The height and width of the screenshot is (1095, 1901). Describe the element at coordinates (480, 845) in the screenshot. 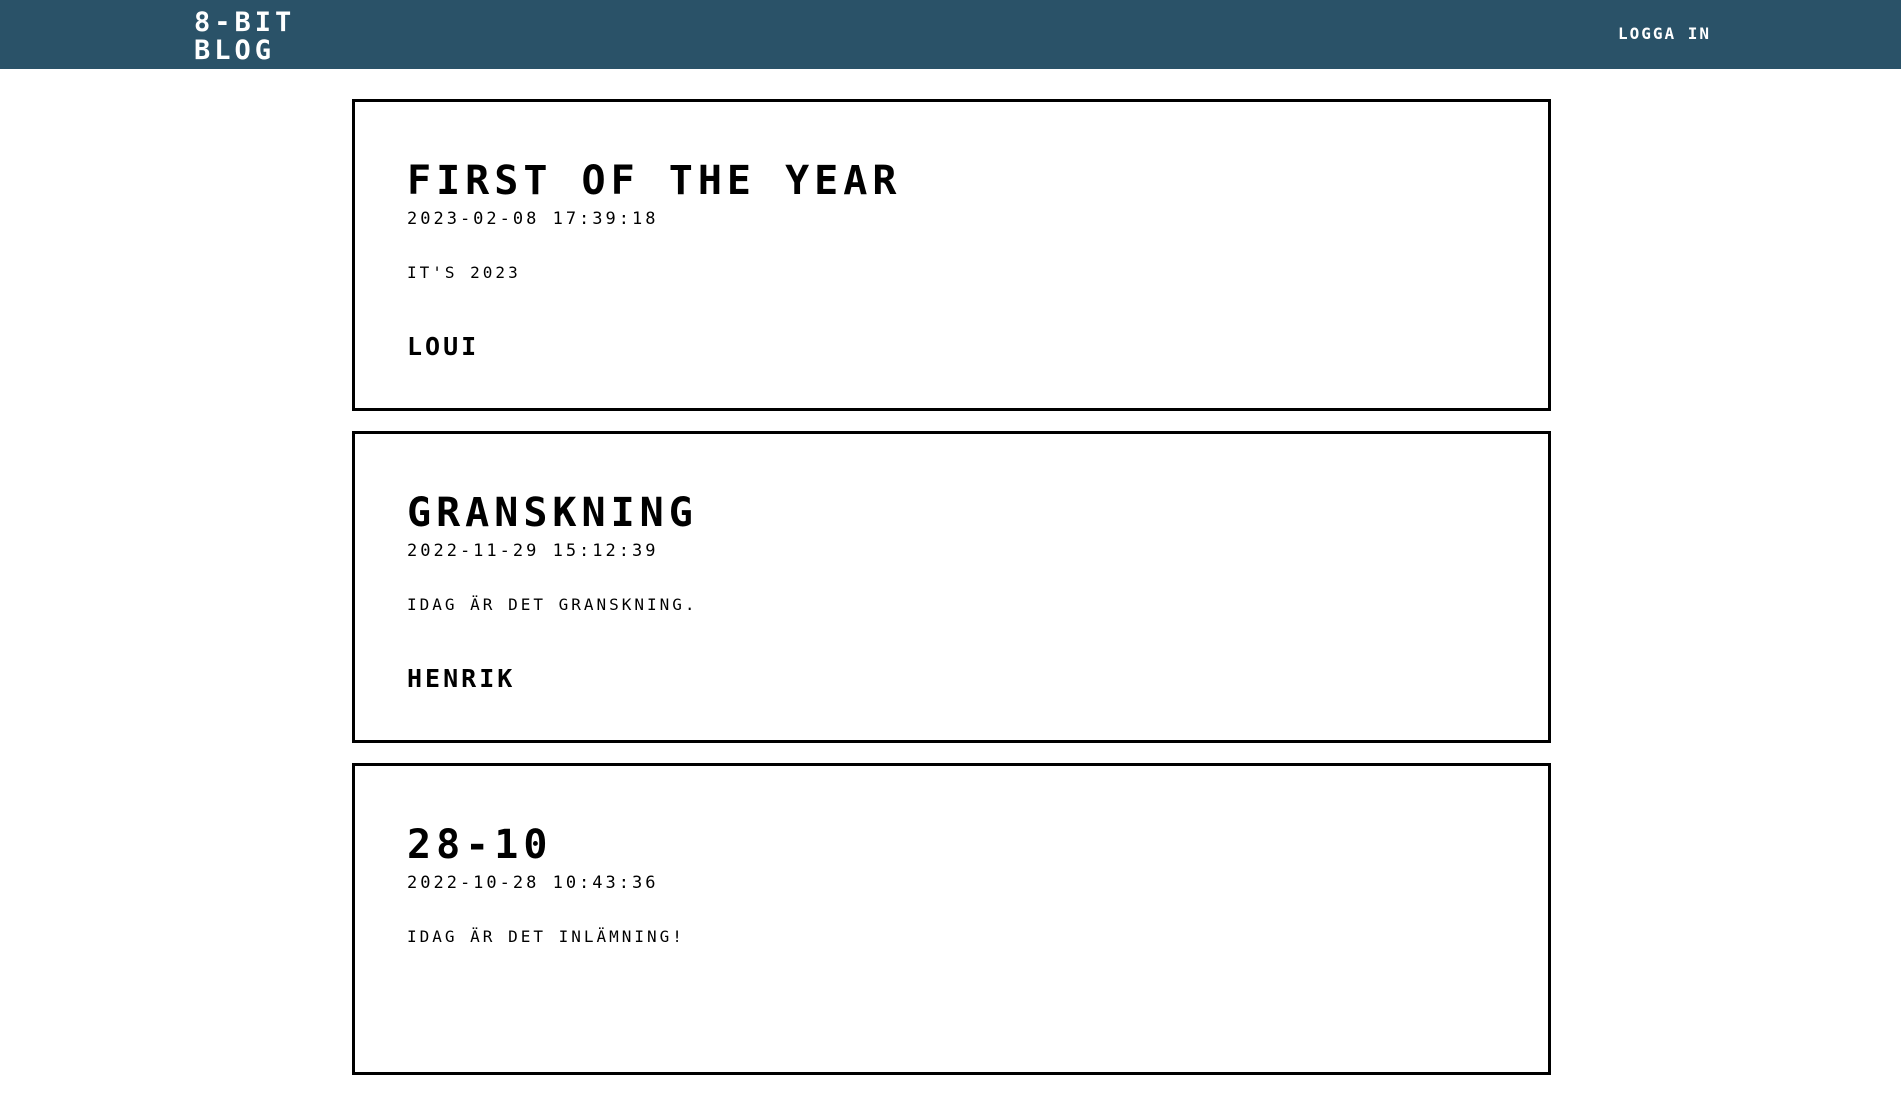

I see `post-title: 28-10` at that location.